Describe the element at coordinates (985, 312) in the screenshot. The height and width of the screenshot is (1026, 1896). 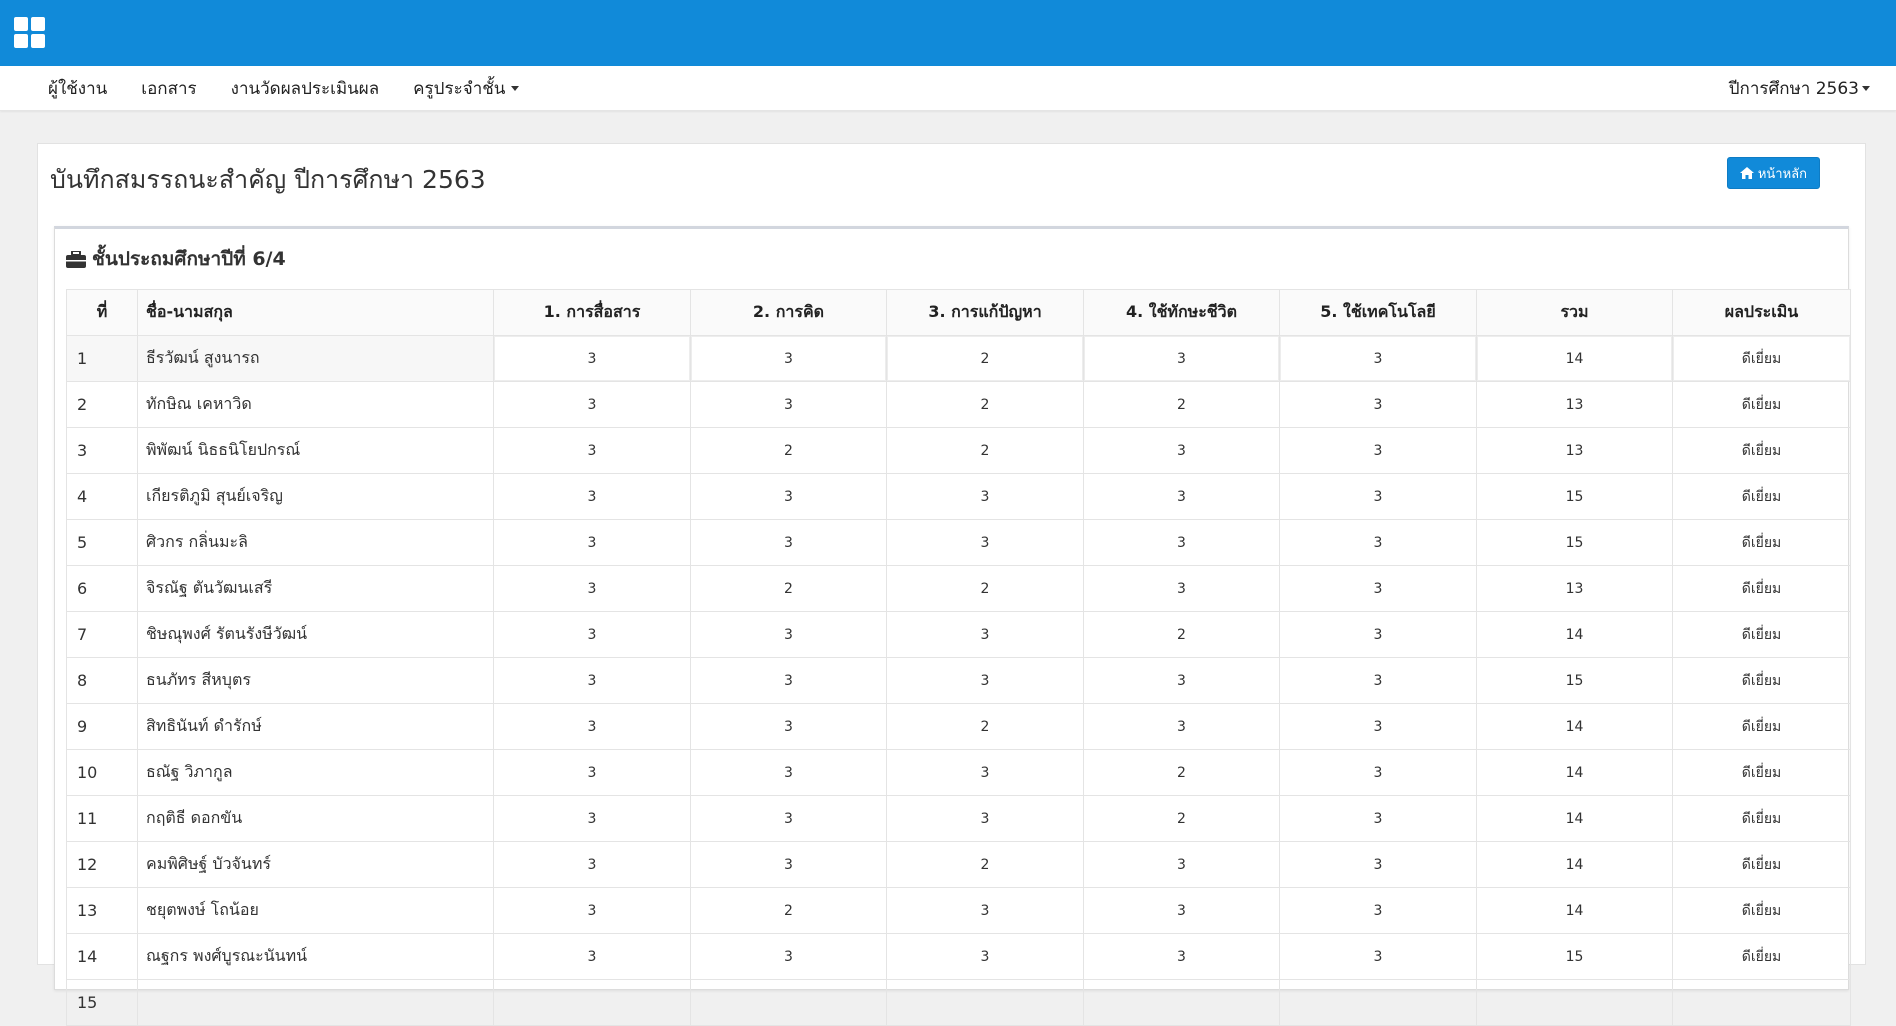
I see `header-problem-solving: 3. การแก้ปัญหา` at that location.